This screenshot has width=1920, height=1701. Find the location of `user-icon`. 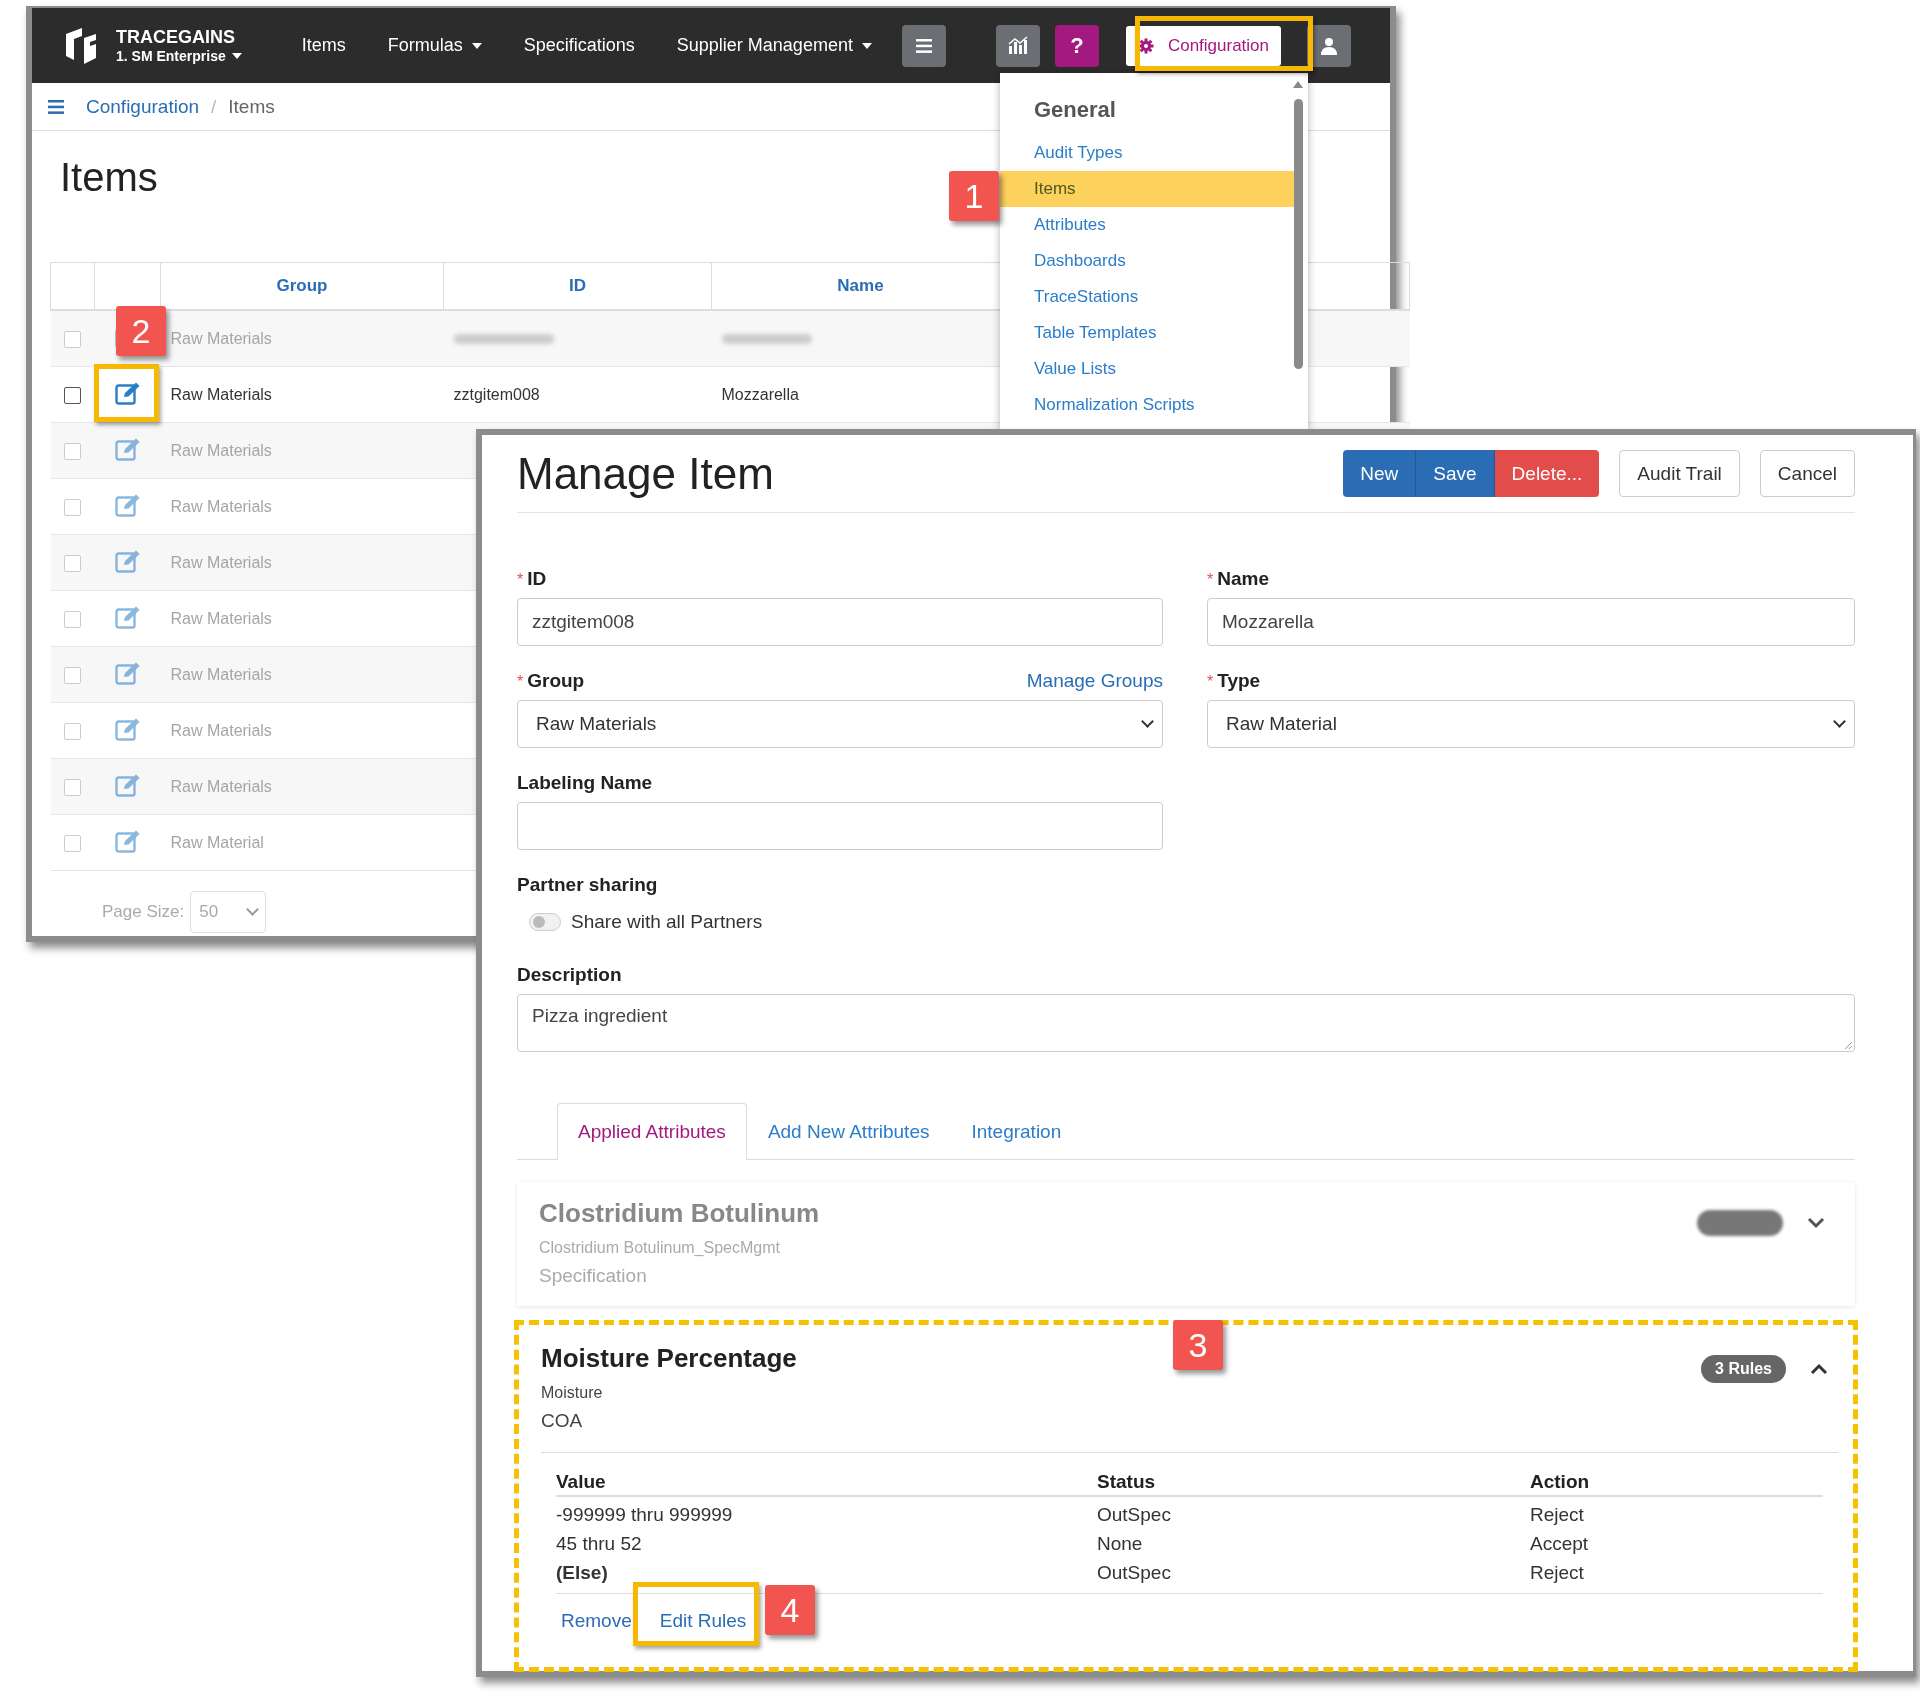

user-icon is located at coordinates (1329, 45).